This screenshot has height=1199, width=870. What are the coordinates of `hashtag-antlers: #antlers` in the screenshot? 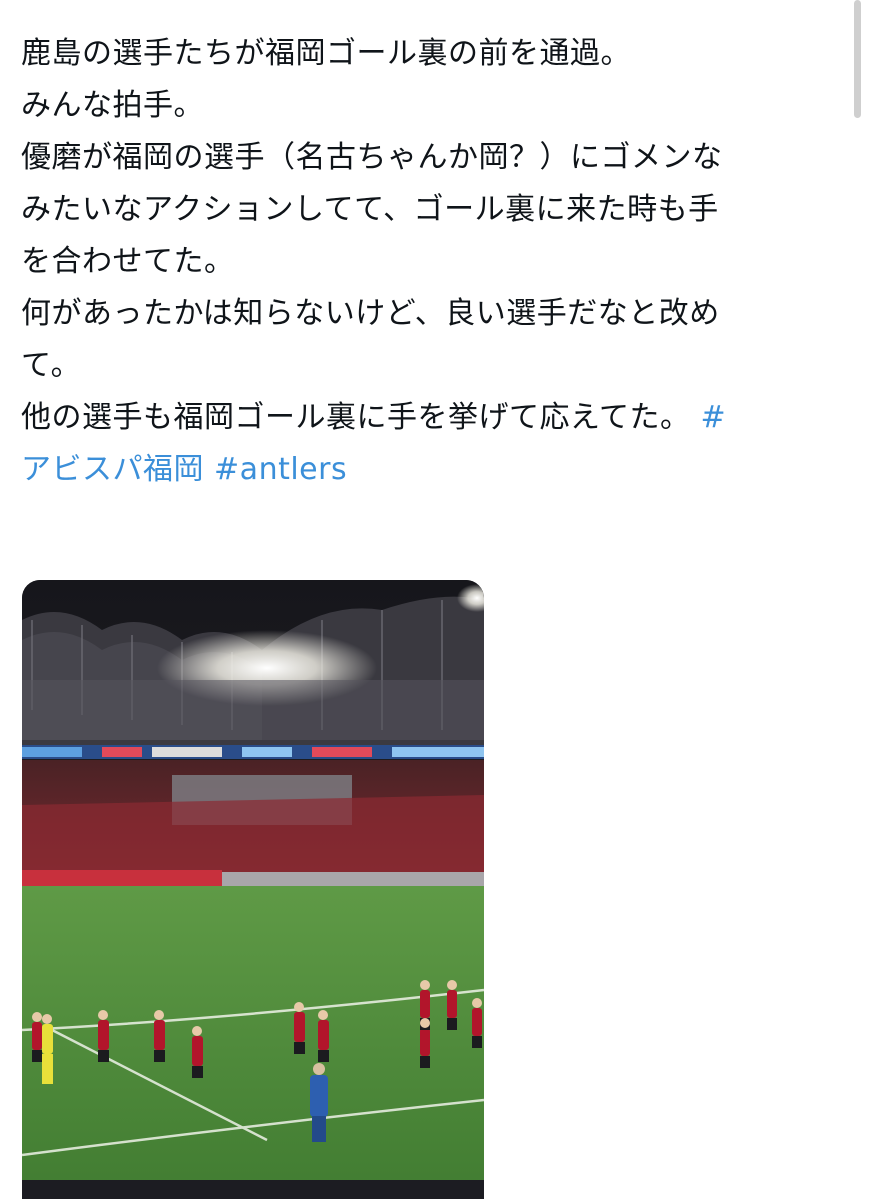 It's located at (280, 469).